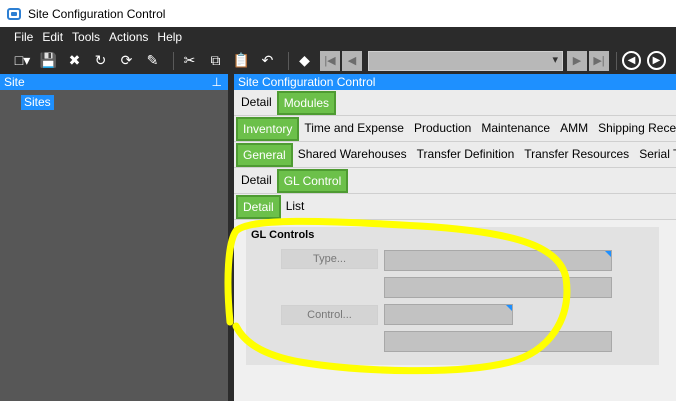 The height and width of the screenshot is (401, 676). I want to click on menu-actions: Actions, so click(128, 37).